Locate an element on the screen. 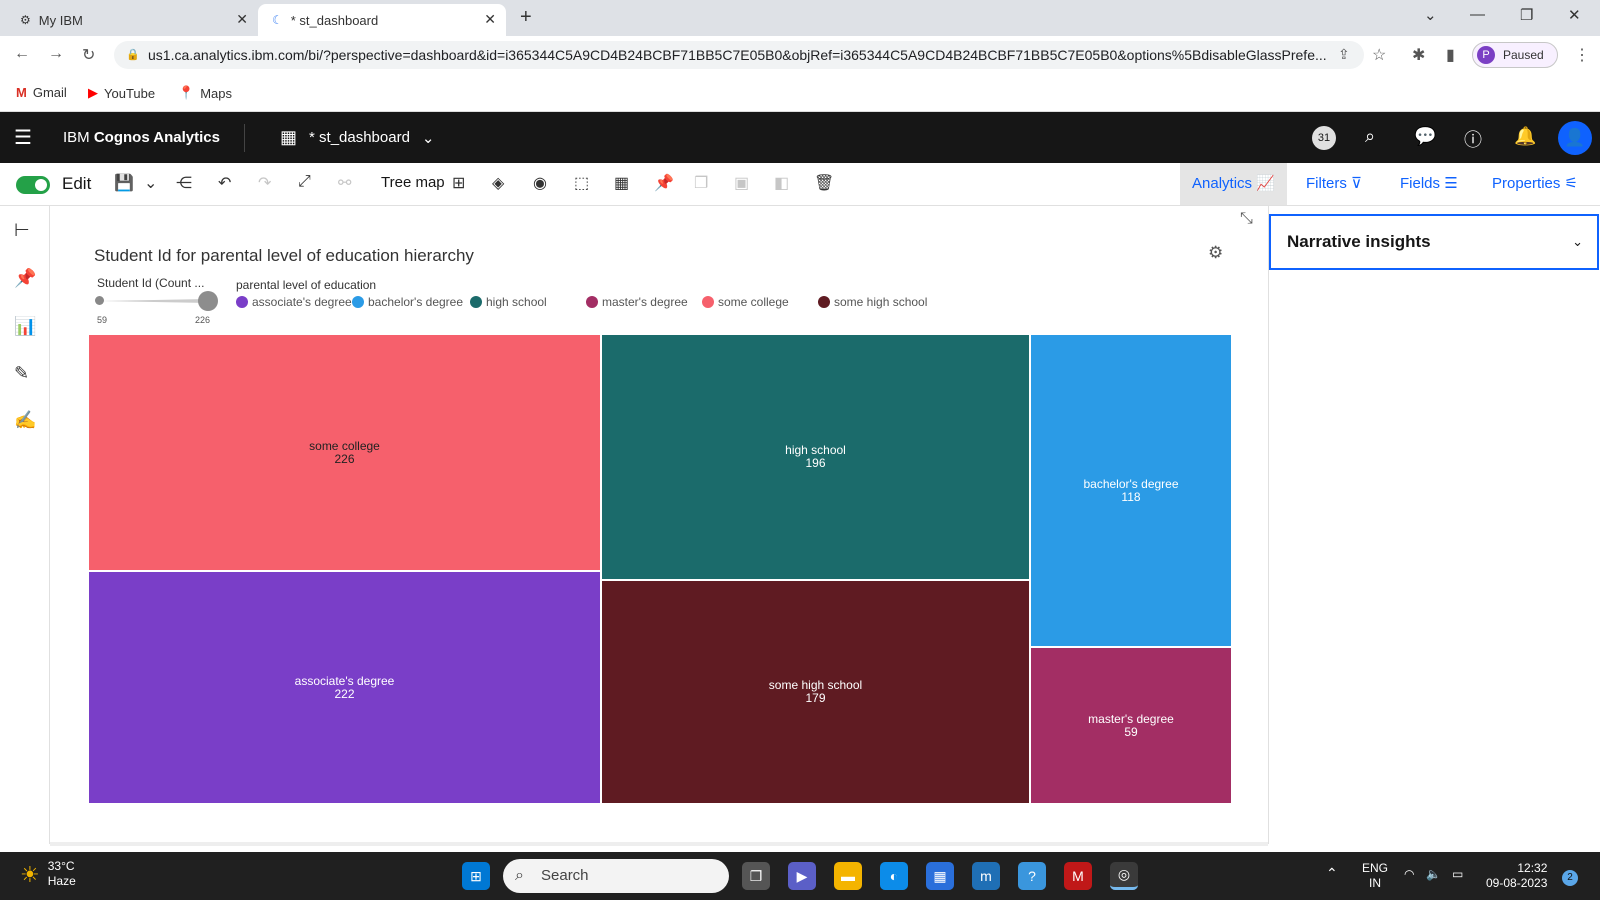 The height and width of the screenshot is (900, 1600). help-icon: ⓘ is located at coordinates (1473, 139).